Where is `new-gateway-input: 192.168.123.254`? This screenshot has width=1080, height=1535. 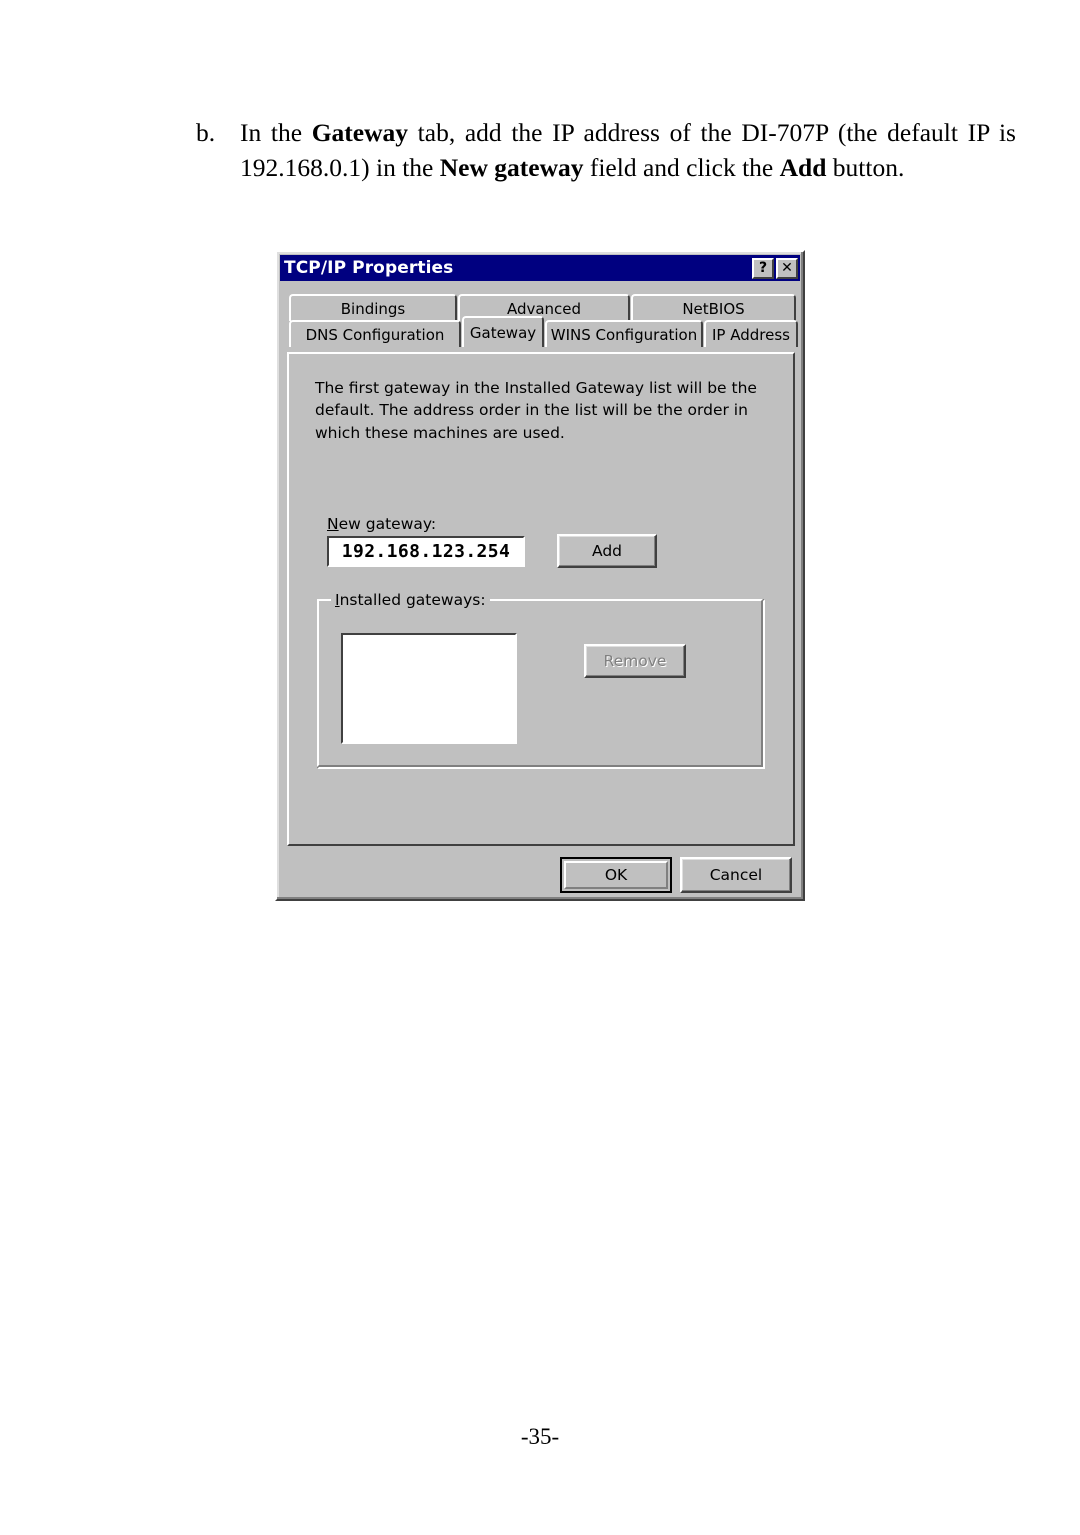 new-gateway-input: 192.168.123.254 is located at coordinates (426, 551).